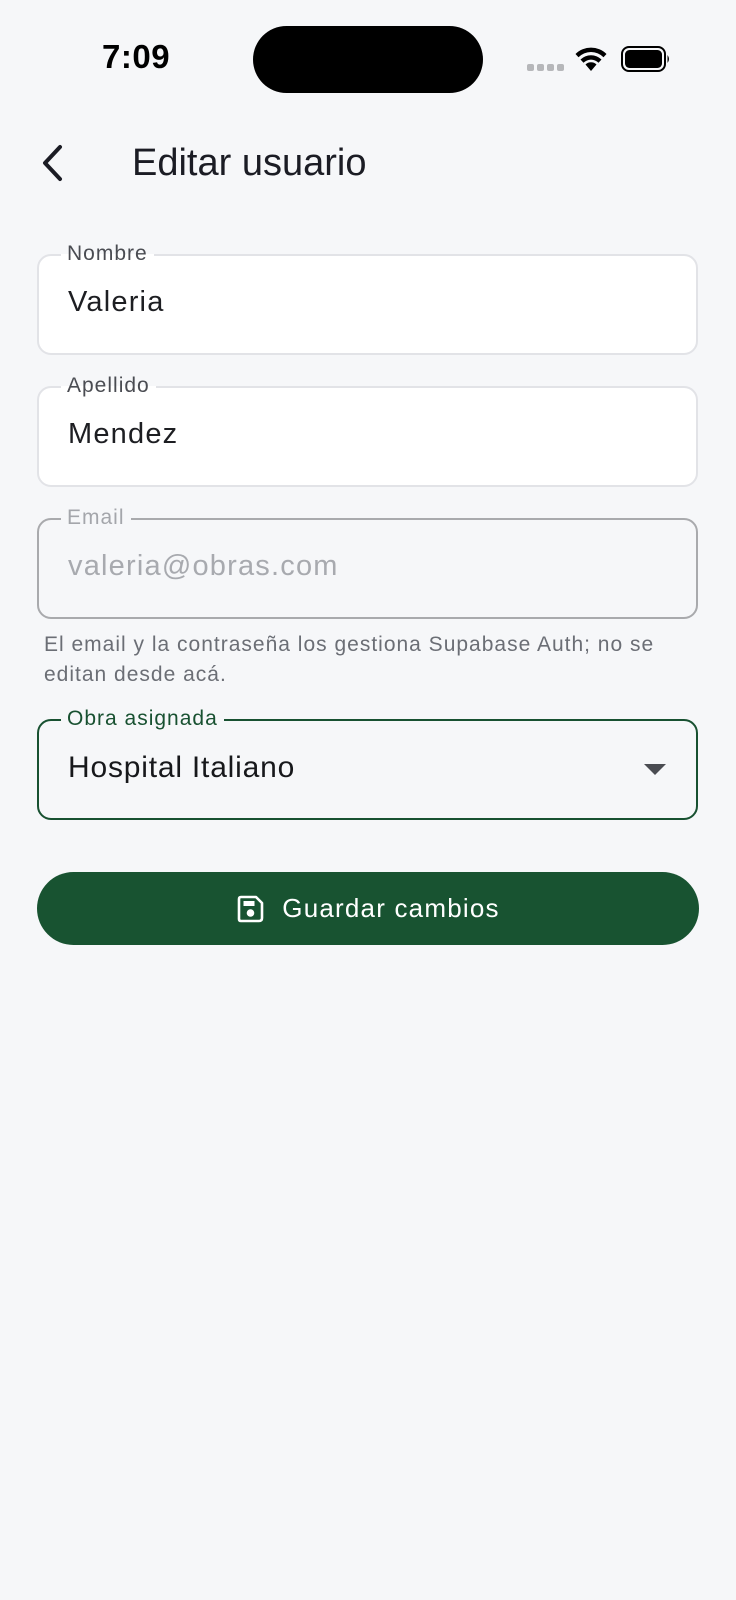 The width and height of the screenshot is (736, 1600). I want to click on dropdown-arrow-icon, so click(655, 769).